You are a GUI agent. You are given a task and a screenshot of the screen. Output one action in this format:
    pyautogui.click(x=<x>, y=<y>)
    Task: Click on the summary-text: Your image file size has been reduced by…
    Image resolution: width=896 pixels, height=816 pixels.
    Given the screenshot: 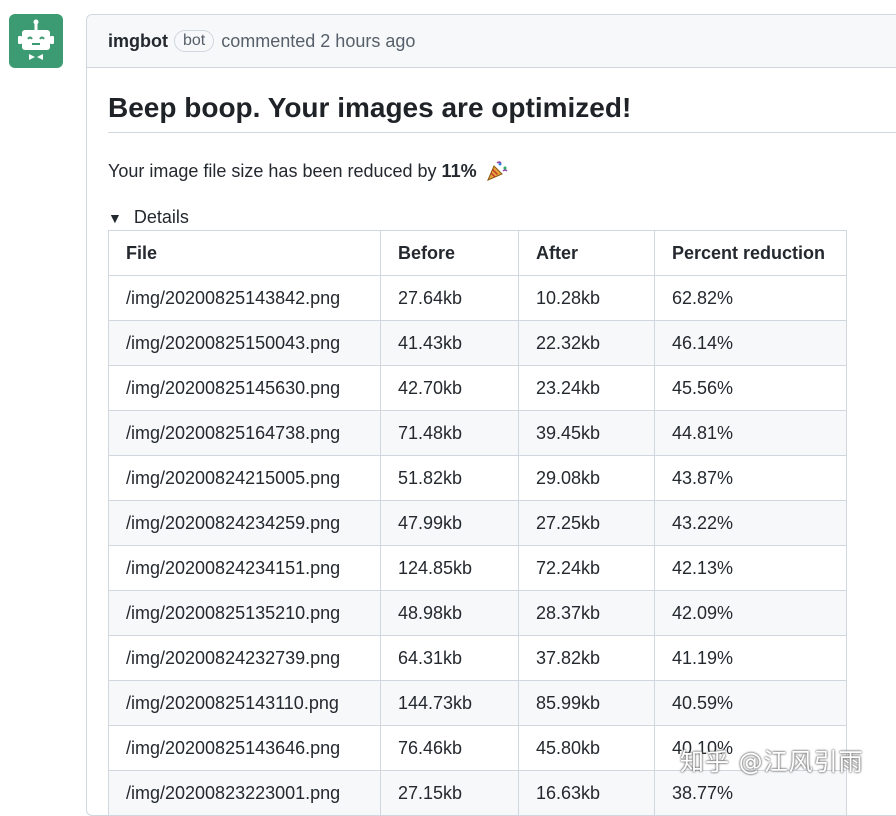 What is the action you would take?
    pyautogui.click(x=502, y=171)
    